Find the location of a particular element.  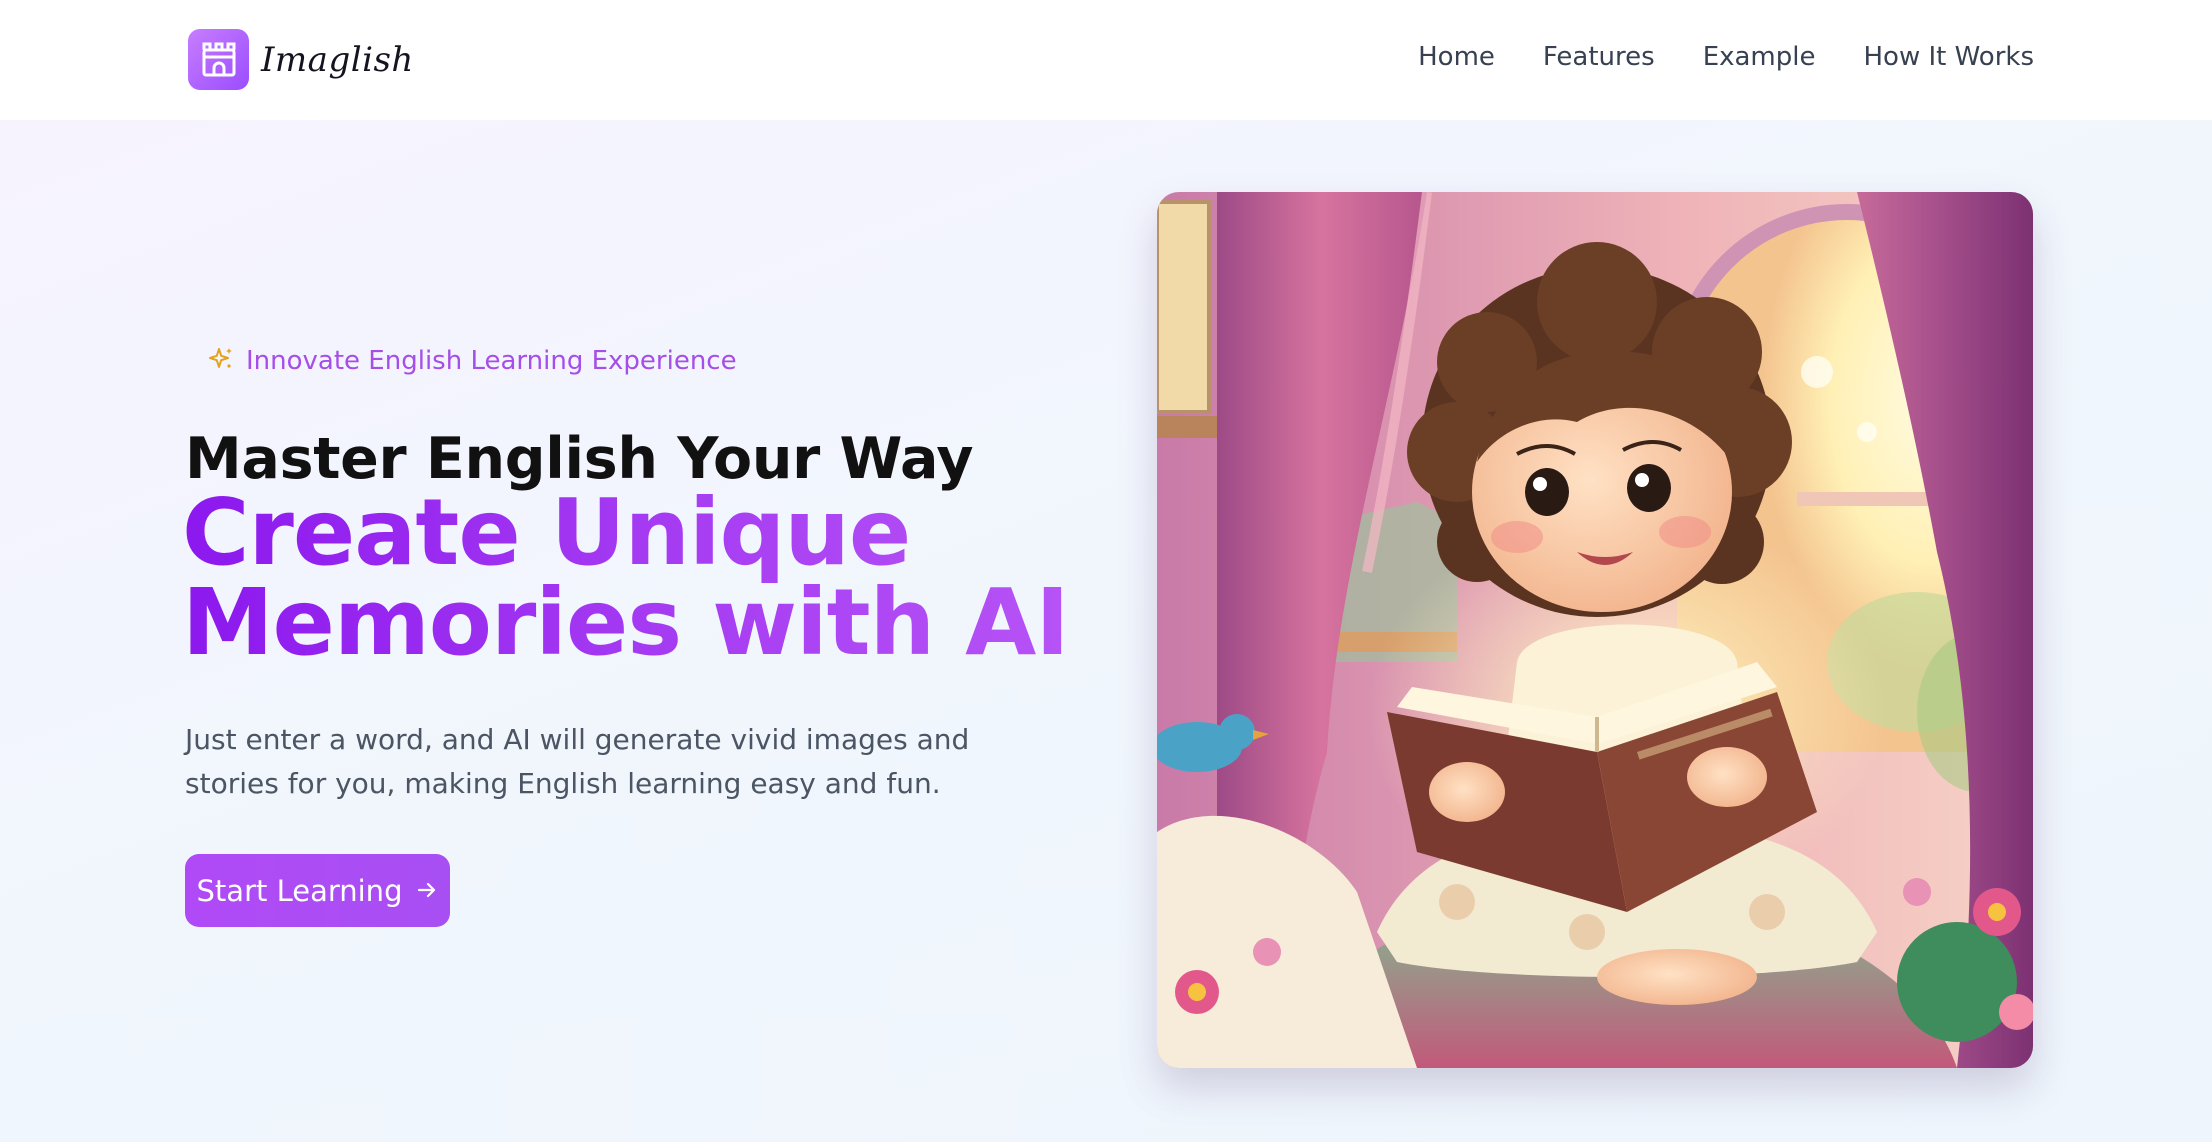

tagline-text: Innovate English Learning Experience is located at coordinates (491, 361).